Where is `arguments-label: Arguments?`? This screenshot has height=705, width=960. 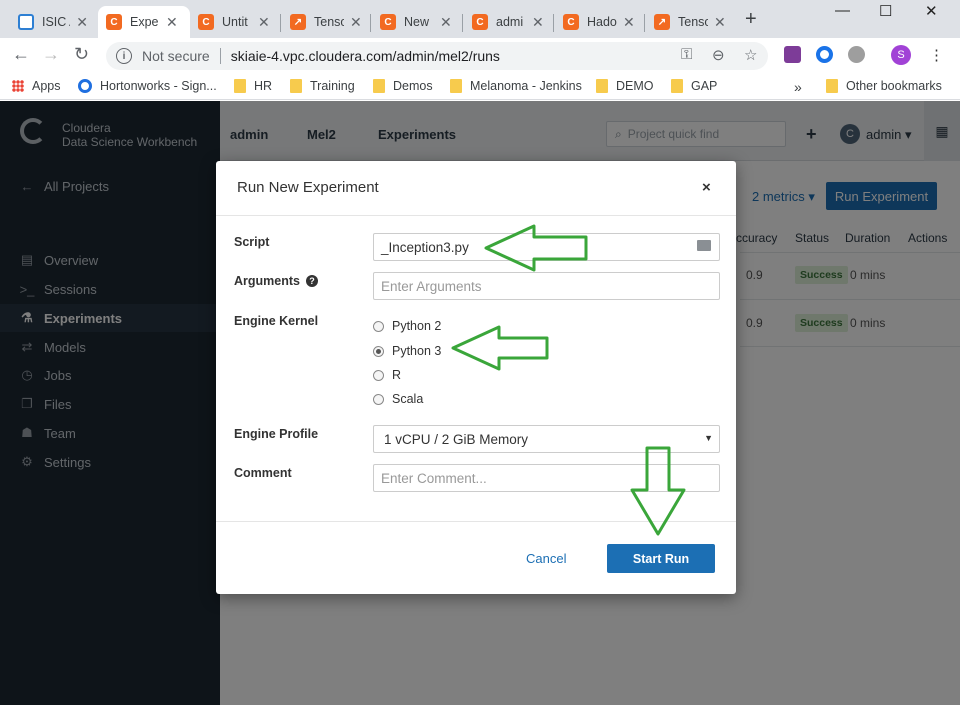
arguments-label: Arguments? is located at coordinates (276, 281).